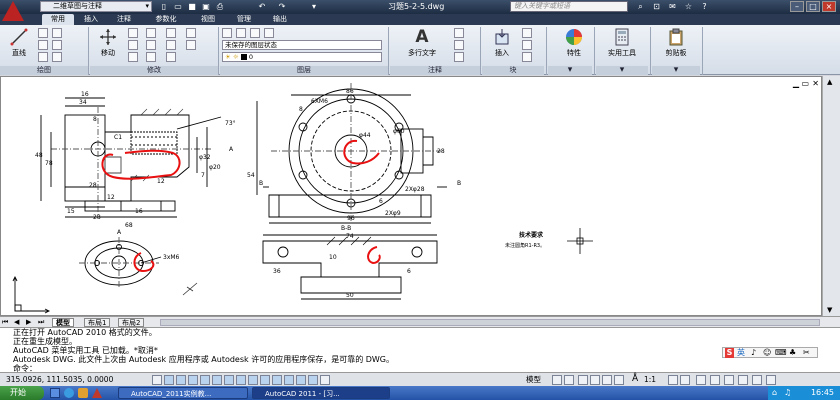 This screenshot has height=400, width=840. I want to click on annotation-visibility-icon, so click(673, 380).